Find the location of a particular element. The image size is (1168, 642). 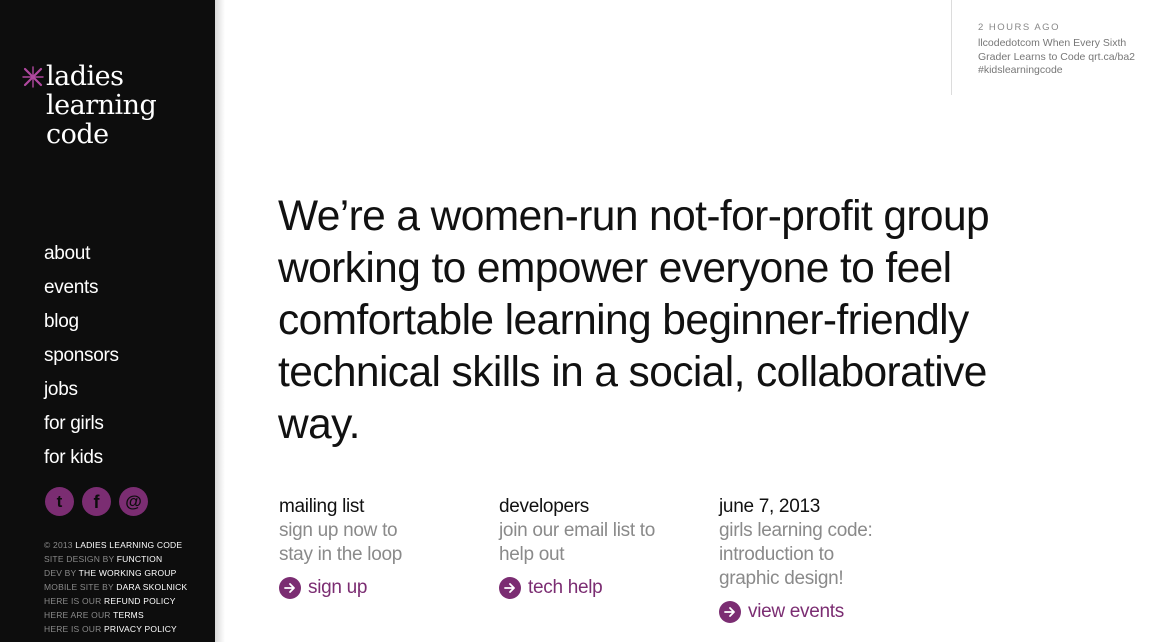

column-title: june 7, 2013 is located at coordinates (769, 506).